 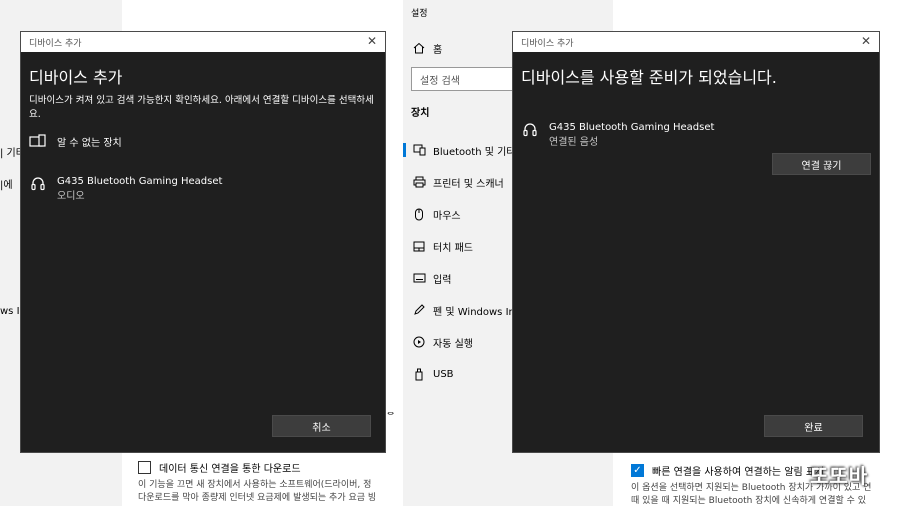 What do you see at coordinates (391, 411) in the screenshot?
I see `bg-fragment: ᆼ` at bounding box center [391, 411].